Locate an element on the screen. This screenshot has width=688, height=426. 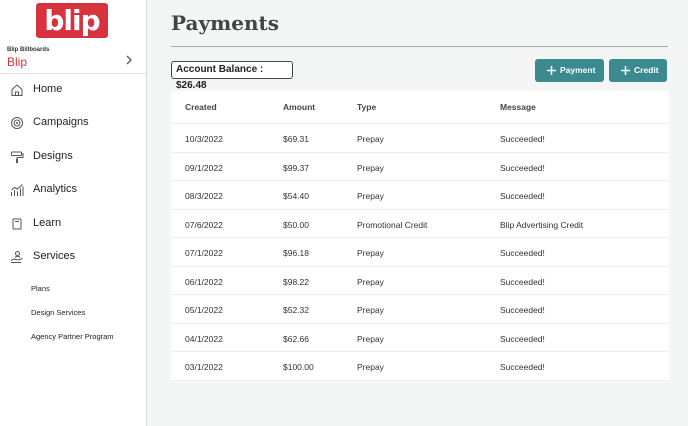
sidebar-item-home: Home is located at coordinates (73, 90).